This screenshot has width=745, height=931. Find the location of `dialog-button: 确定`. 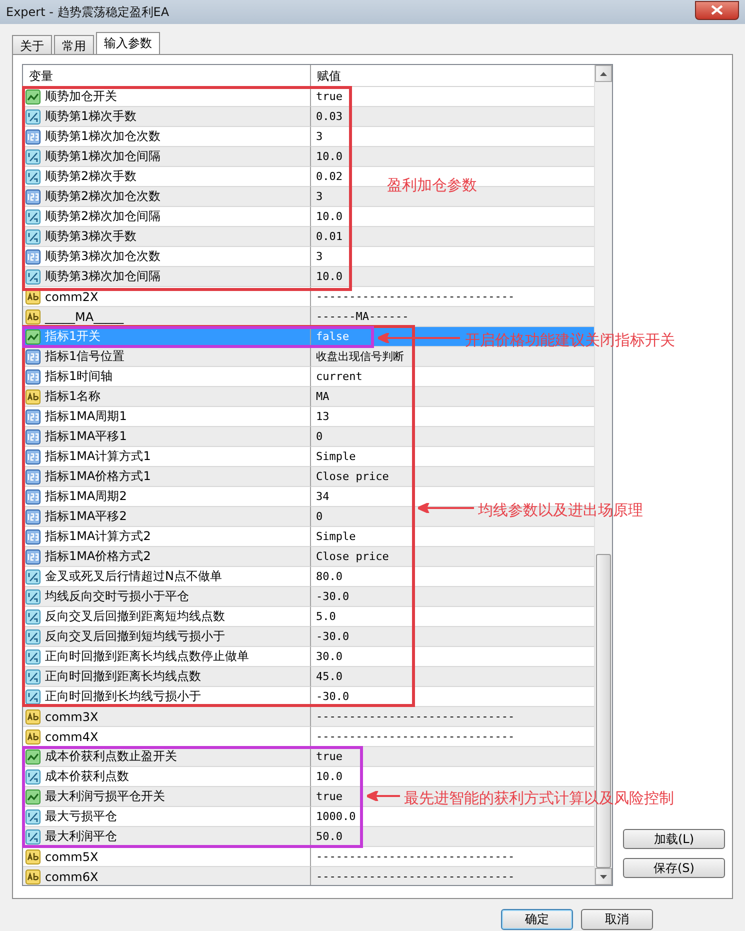

dialog-button: 确定 is located at coordinates (537, 919).